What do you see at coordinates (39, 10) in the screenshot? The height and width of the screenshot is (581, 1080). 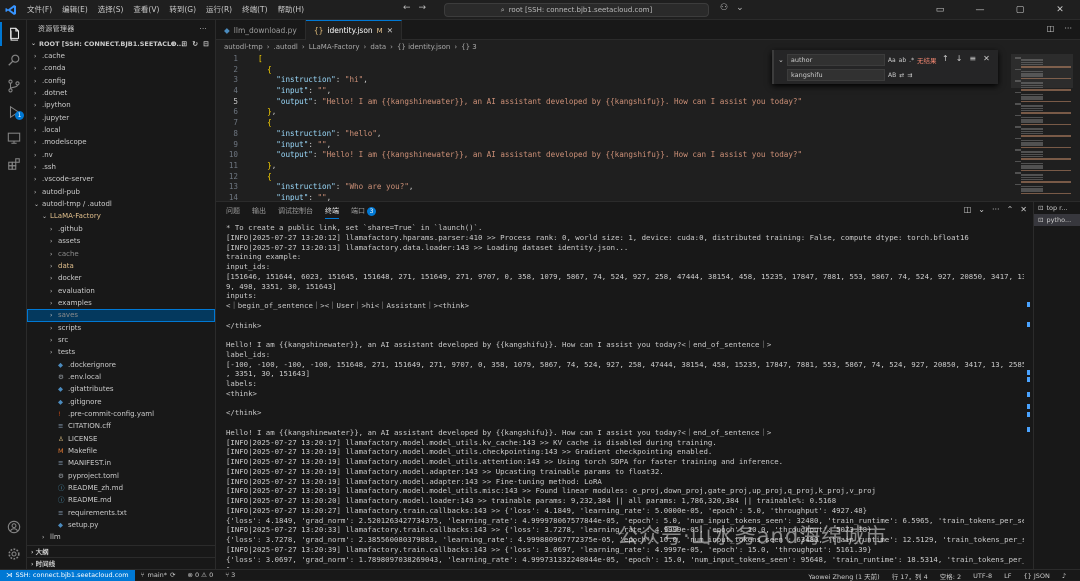 I see `menu-item: 文件(F)` at bounding box center [39, 10].